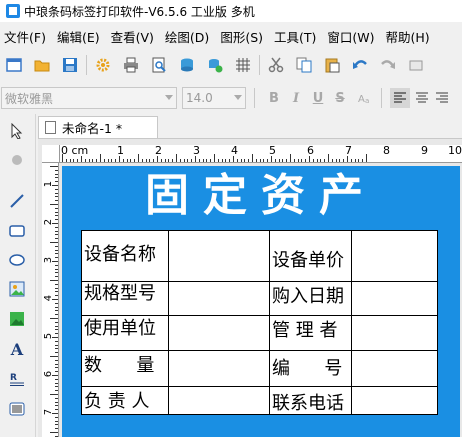 The image size is (462, 437). I want to click on field-label-manager: 管 理 者, so click(305, 330).